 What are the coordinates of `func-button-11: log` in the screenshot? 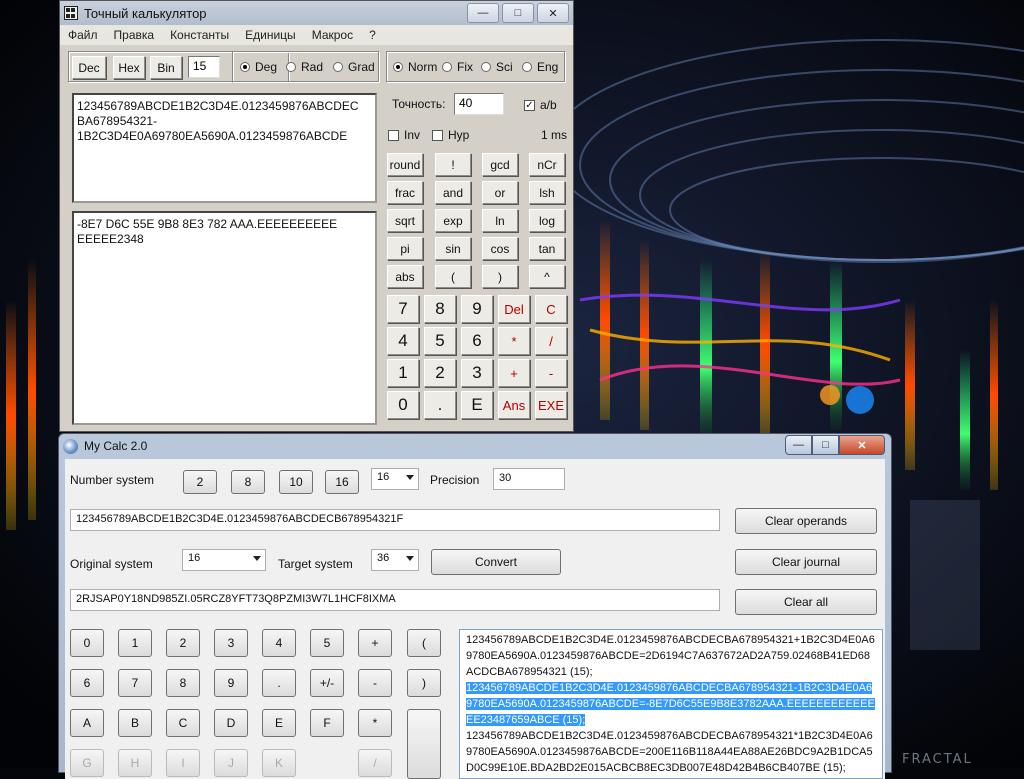 It's located at (547, 220).